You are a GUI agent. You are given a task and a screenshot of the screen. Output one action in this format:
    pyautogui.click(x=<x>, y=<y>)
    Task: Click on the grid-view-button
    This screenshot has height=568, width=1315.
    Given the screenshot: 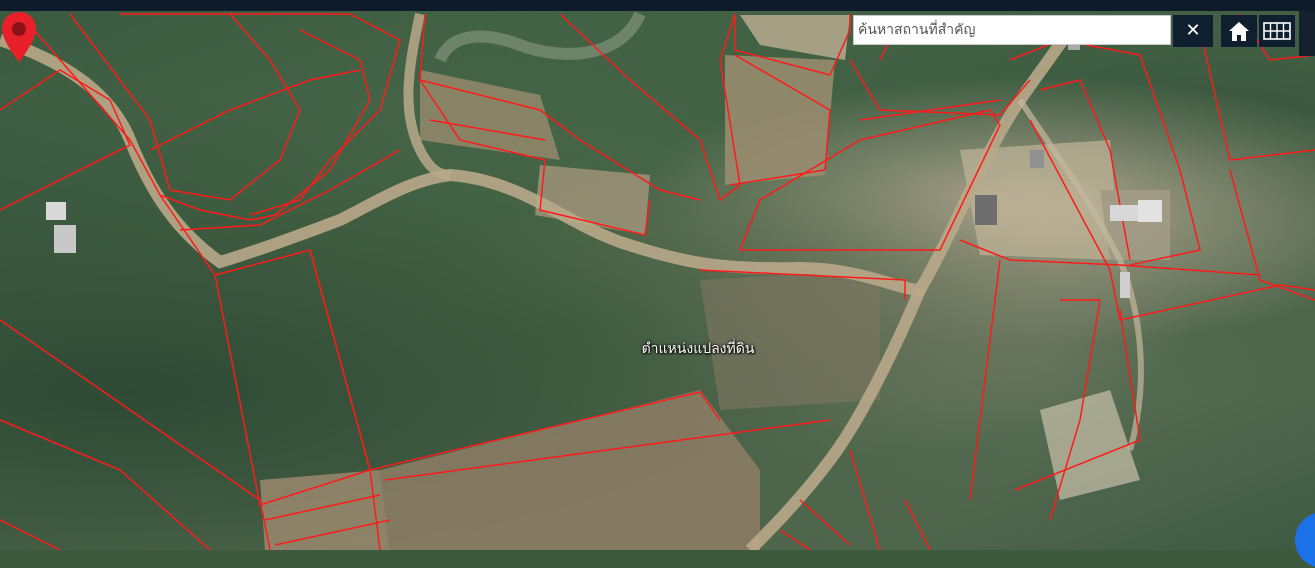 What is the action you would take?
    pyautogui.click(x=1277, y=31)
    